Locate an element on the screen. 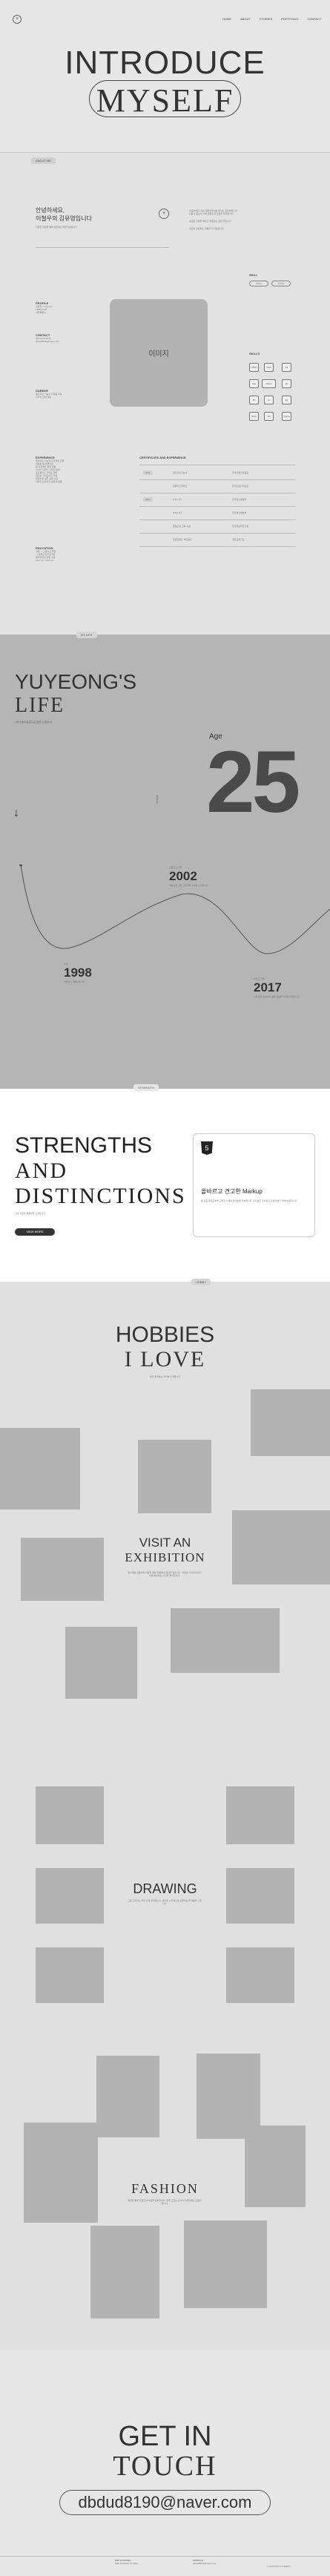 The width and height of the screenshot is (330, 2576). footer-col2: CONTACT dbdud8190@naver.com is located at coordinates (205, 2562).